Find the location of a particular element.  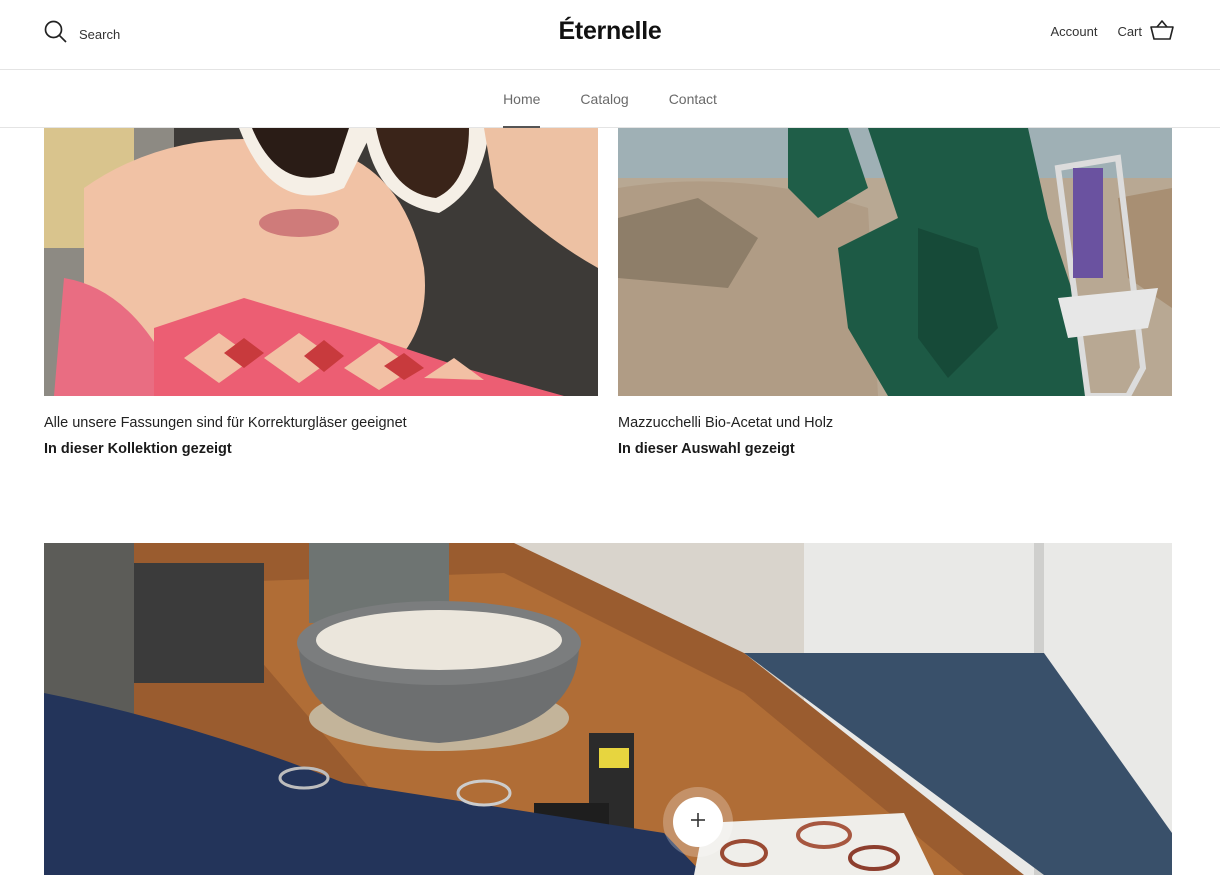

main-nav: Home Catalog Contact is located at coordinates (610, 99).